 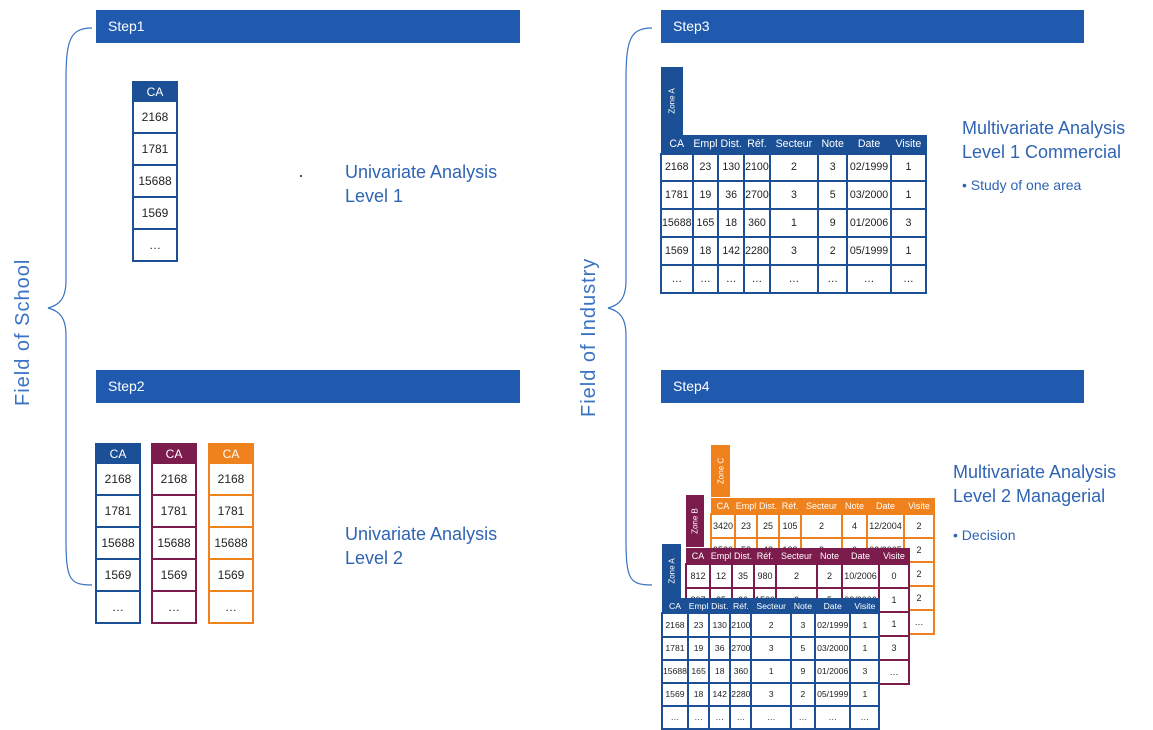 I want to click on table-cell: 130, so click(x=731, y=167).